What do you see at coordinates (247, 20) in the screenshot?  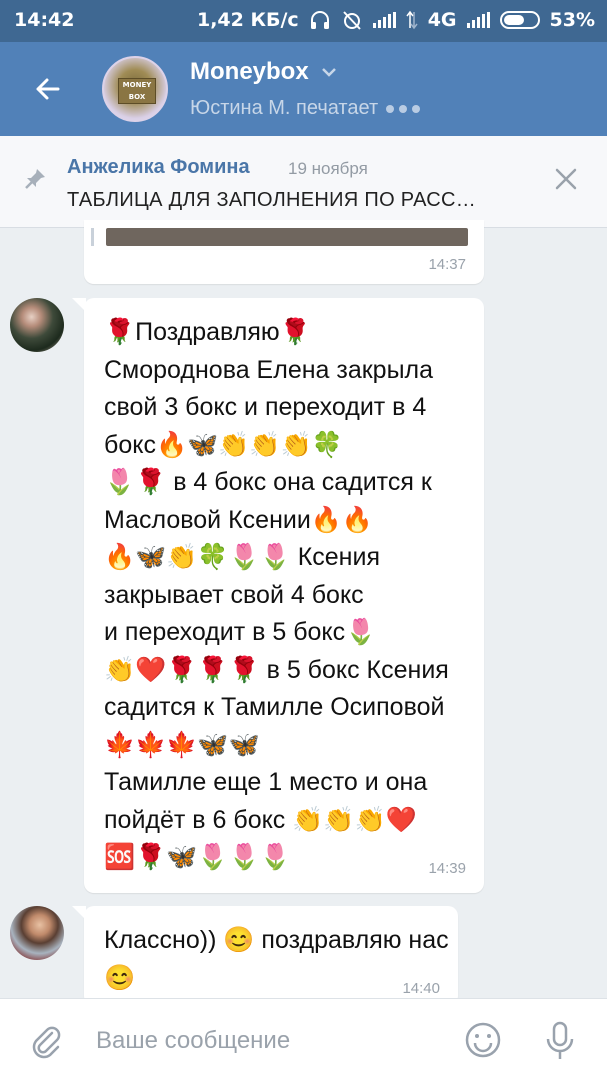 I see `network-speed: 1,42 КБ/с` at bounding box center [247, 20].